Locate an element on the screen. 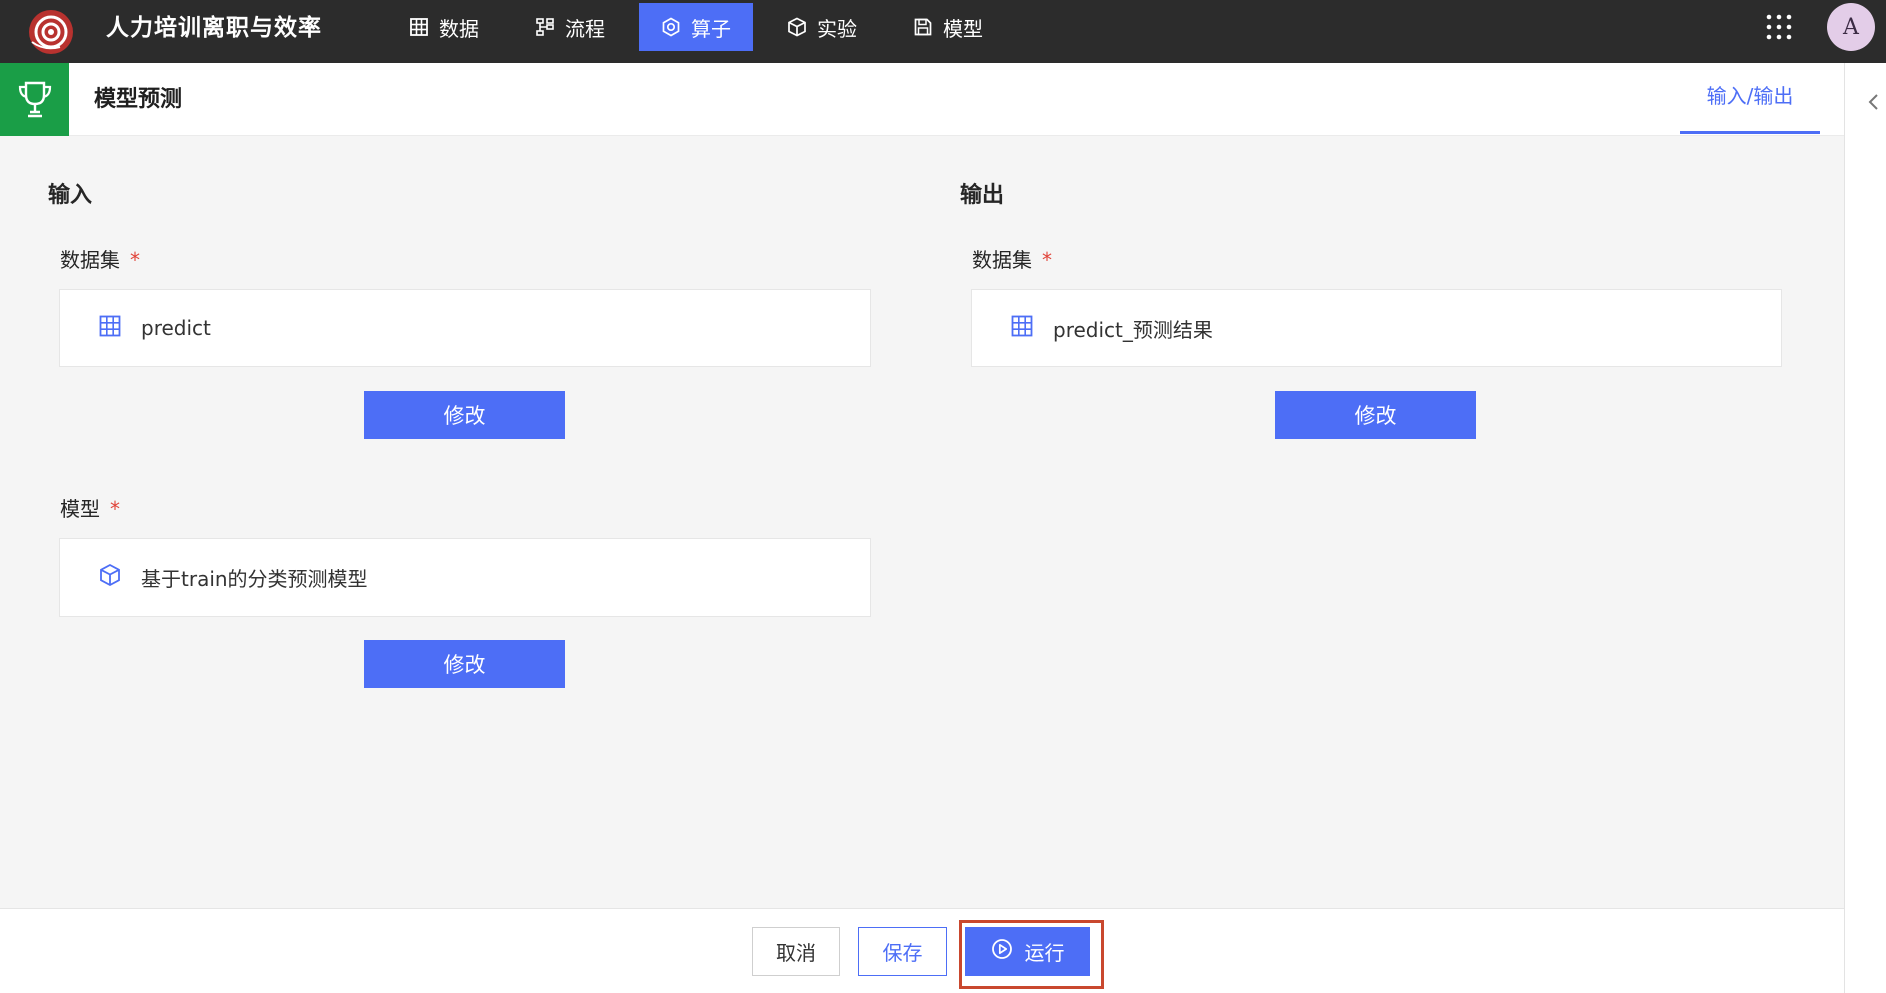  input-model-field: 基于train的分类预测模型 is located at coordinates (465, 577).